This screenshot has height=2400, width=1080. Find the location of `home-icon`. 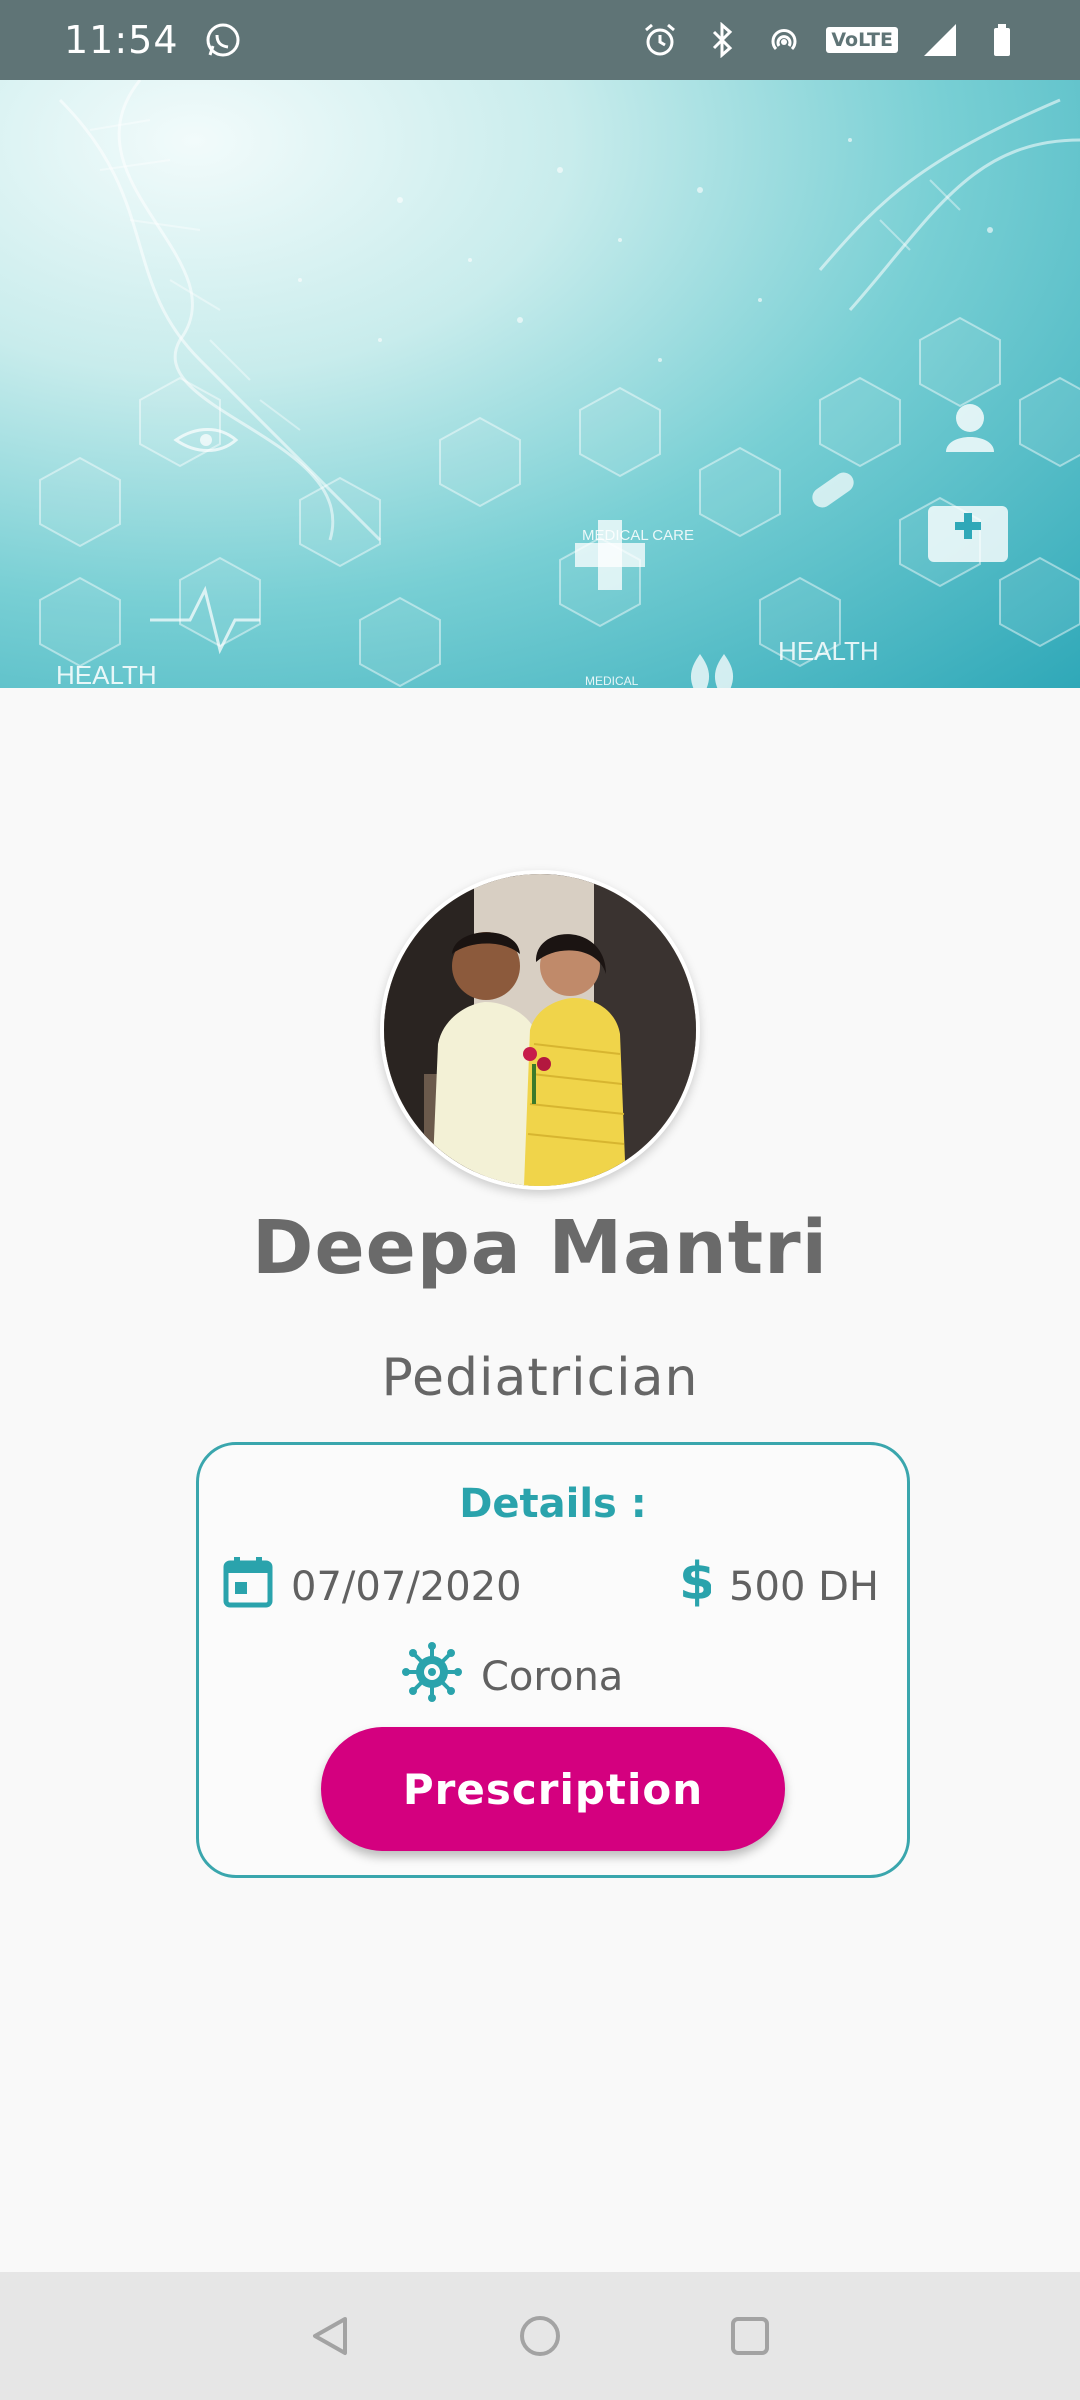

home-icon is located at coordinates (540, 2336).